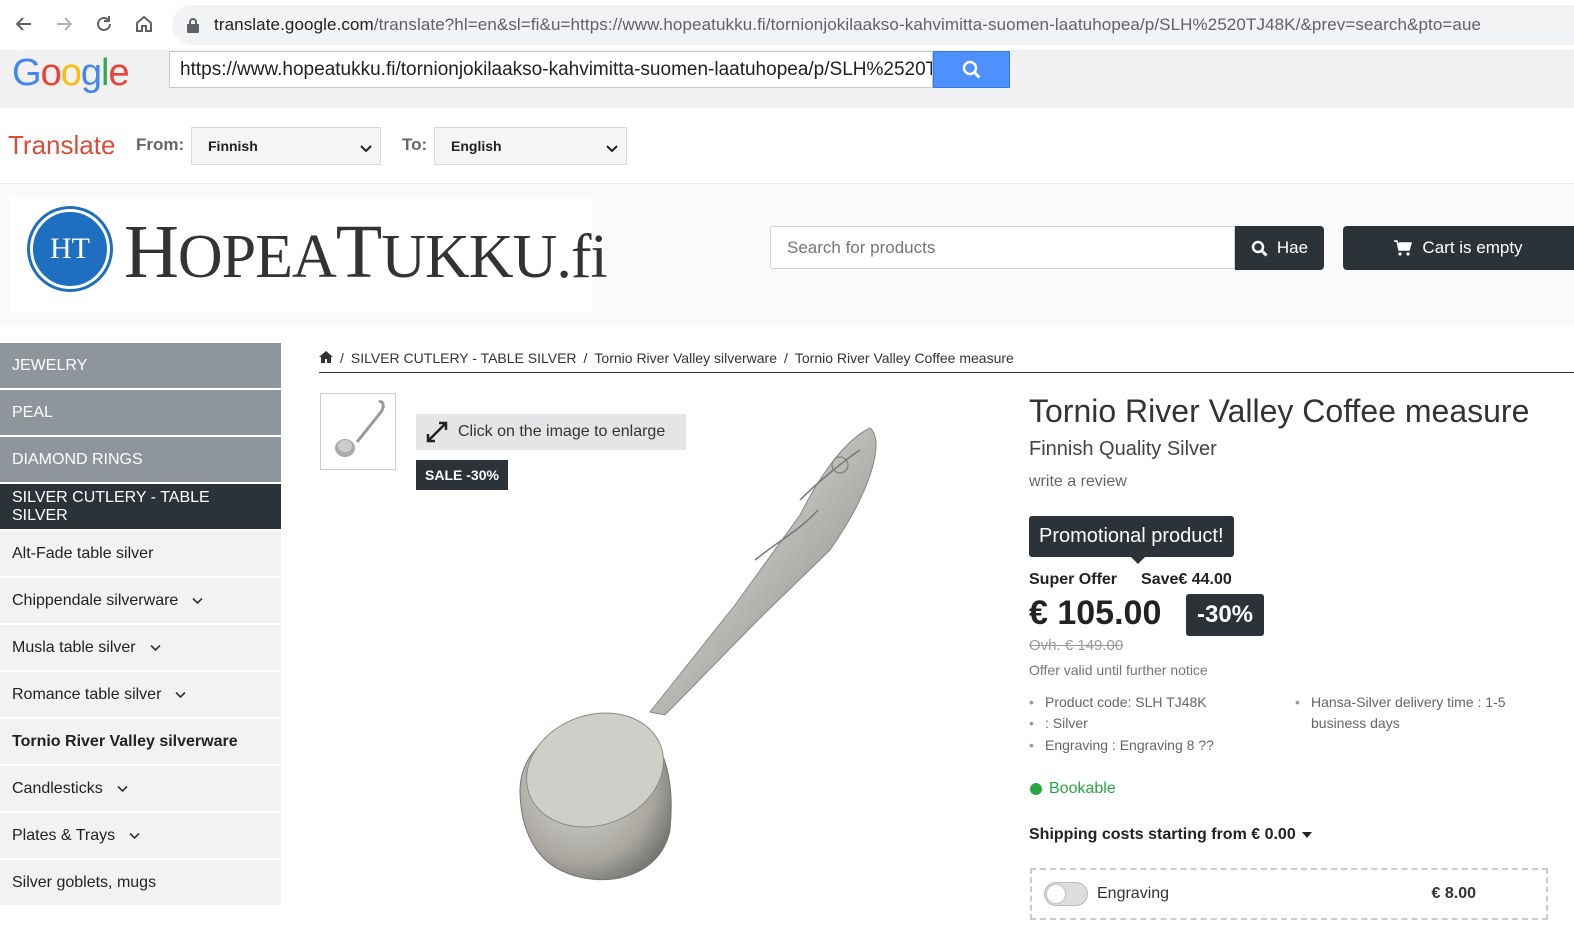 The height and width of the screenshot is (927, 1574). Describe the element at coordinates (904, 357) in the screenshot. I see `breadcrumb-current: Tornio River Valley Coffee measure` at that location.